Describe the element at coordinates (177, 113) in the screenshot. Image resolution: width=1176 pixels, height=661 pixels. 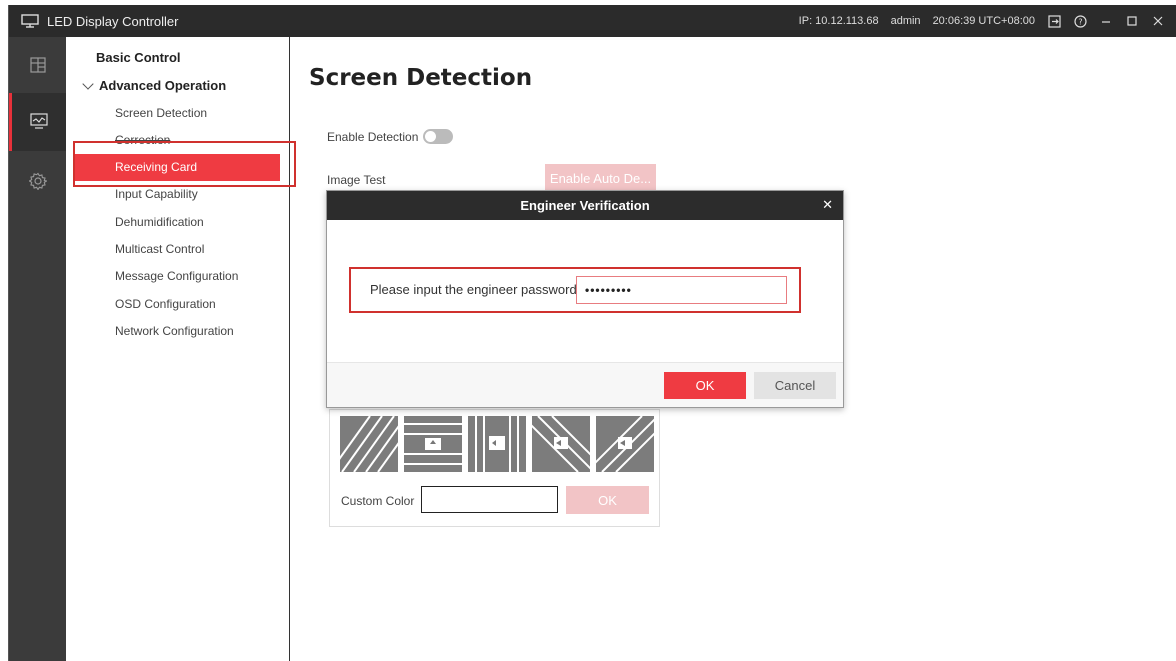
I see `nav-item-screen-detection: Screen Detection` at that location.